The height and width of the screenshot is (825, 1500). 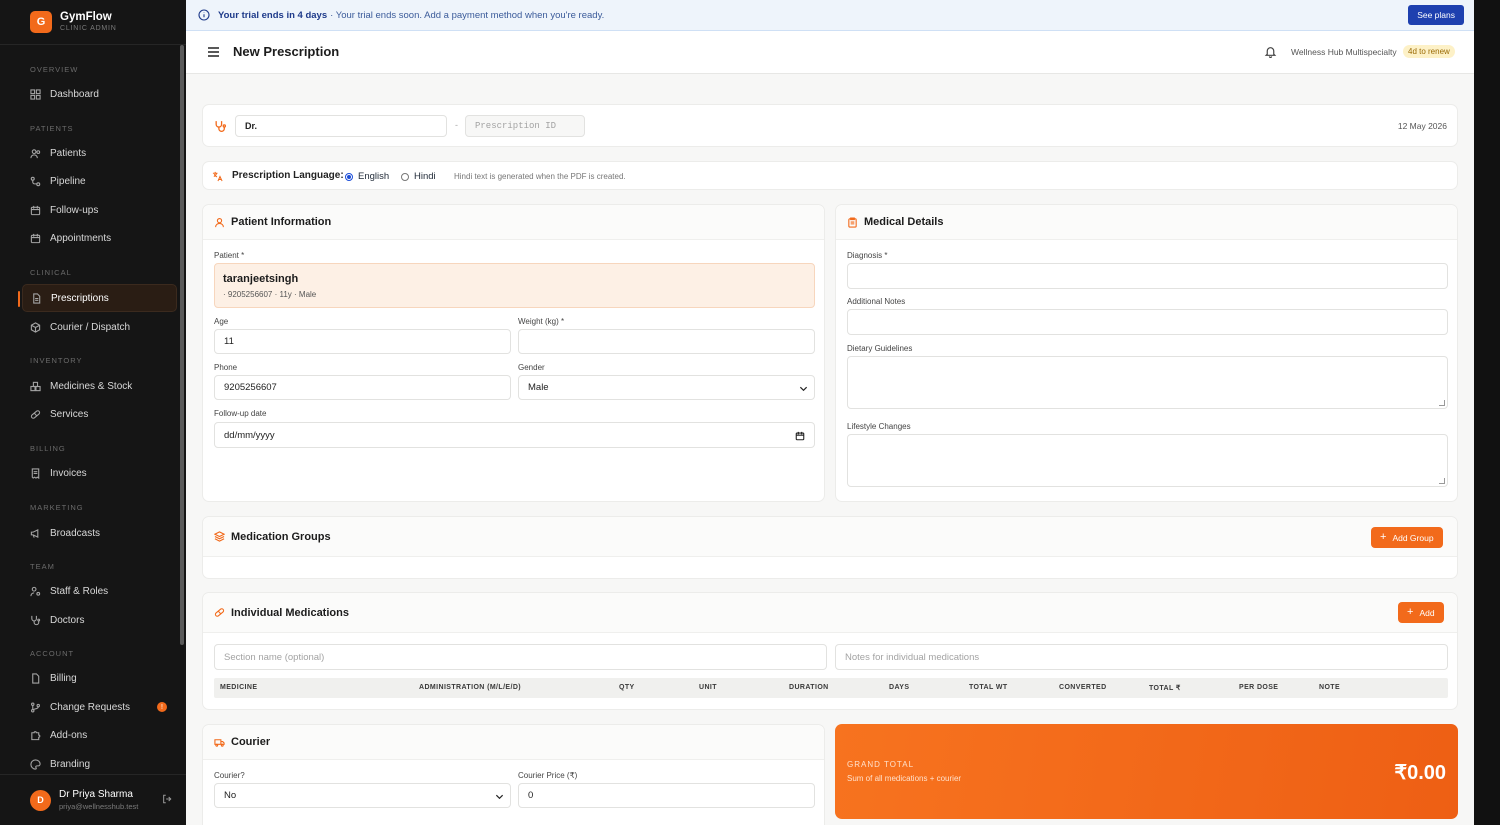 I want to click on bell-icon, so click(x=1270, y=51).